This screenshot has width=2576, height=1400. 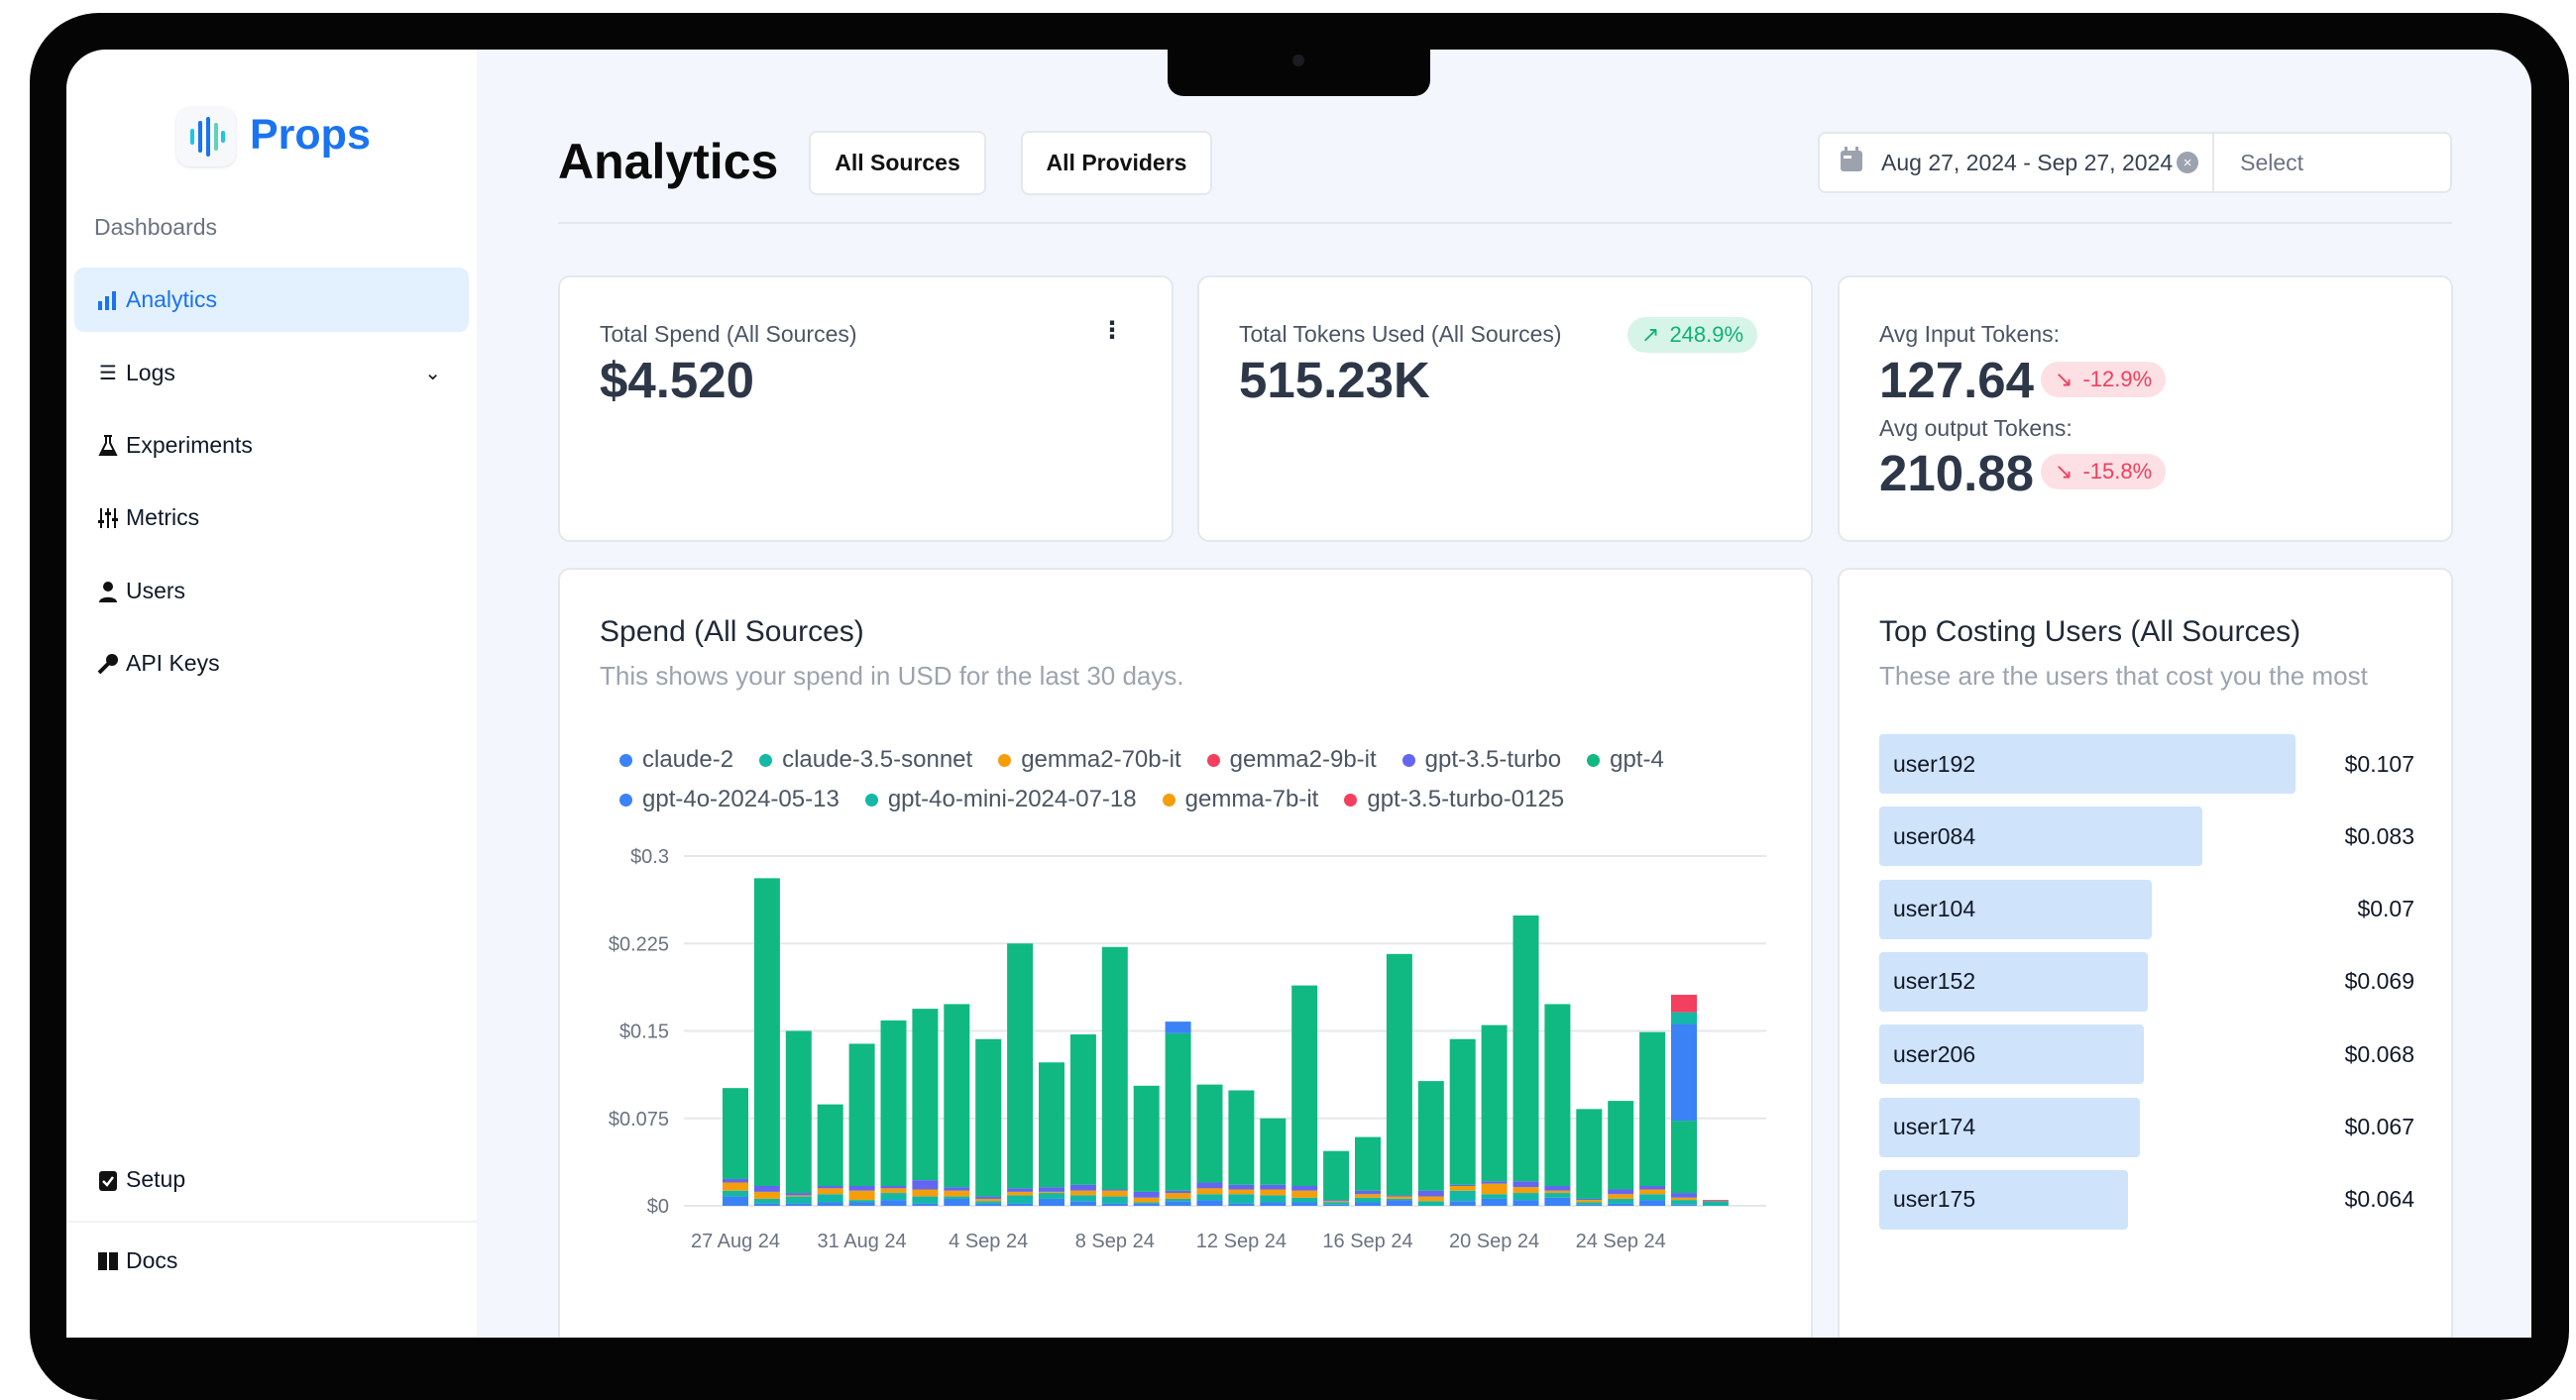 I want to click on sidebar-item-docs: Docs, so click(x=271, y=1261).